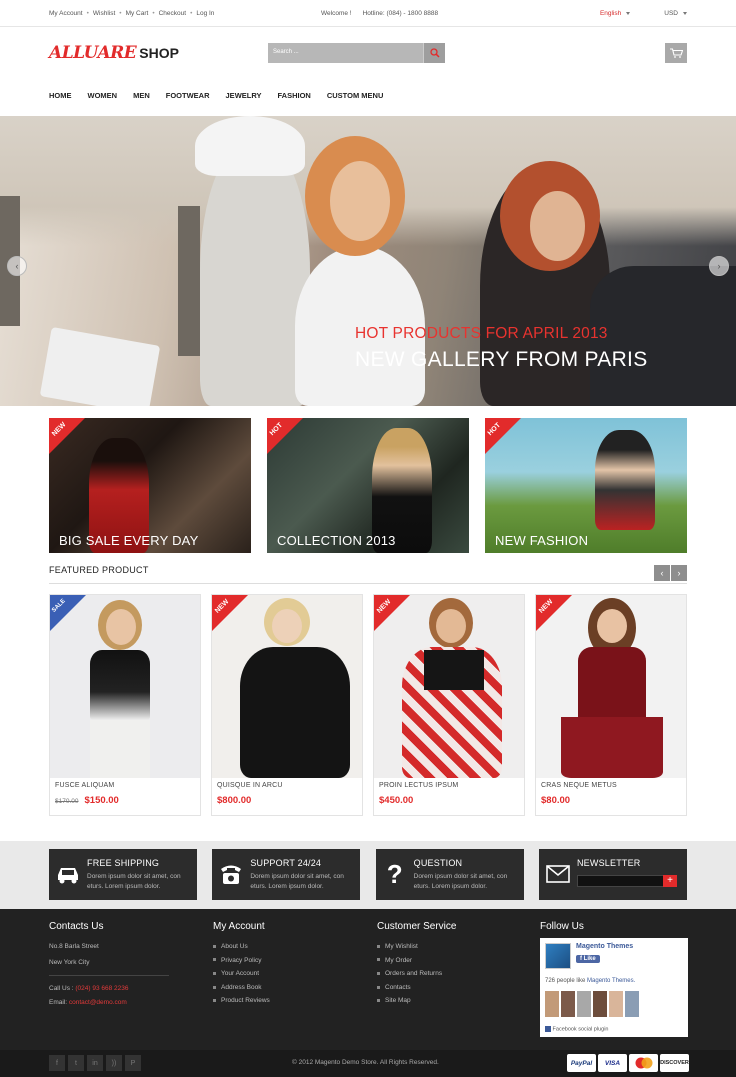  Describe the element at coordinates (628, 13) in the screenshot. I see `chevron-down-icon` at that location.